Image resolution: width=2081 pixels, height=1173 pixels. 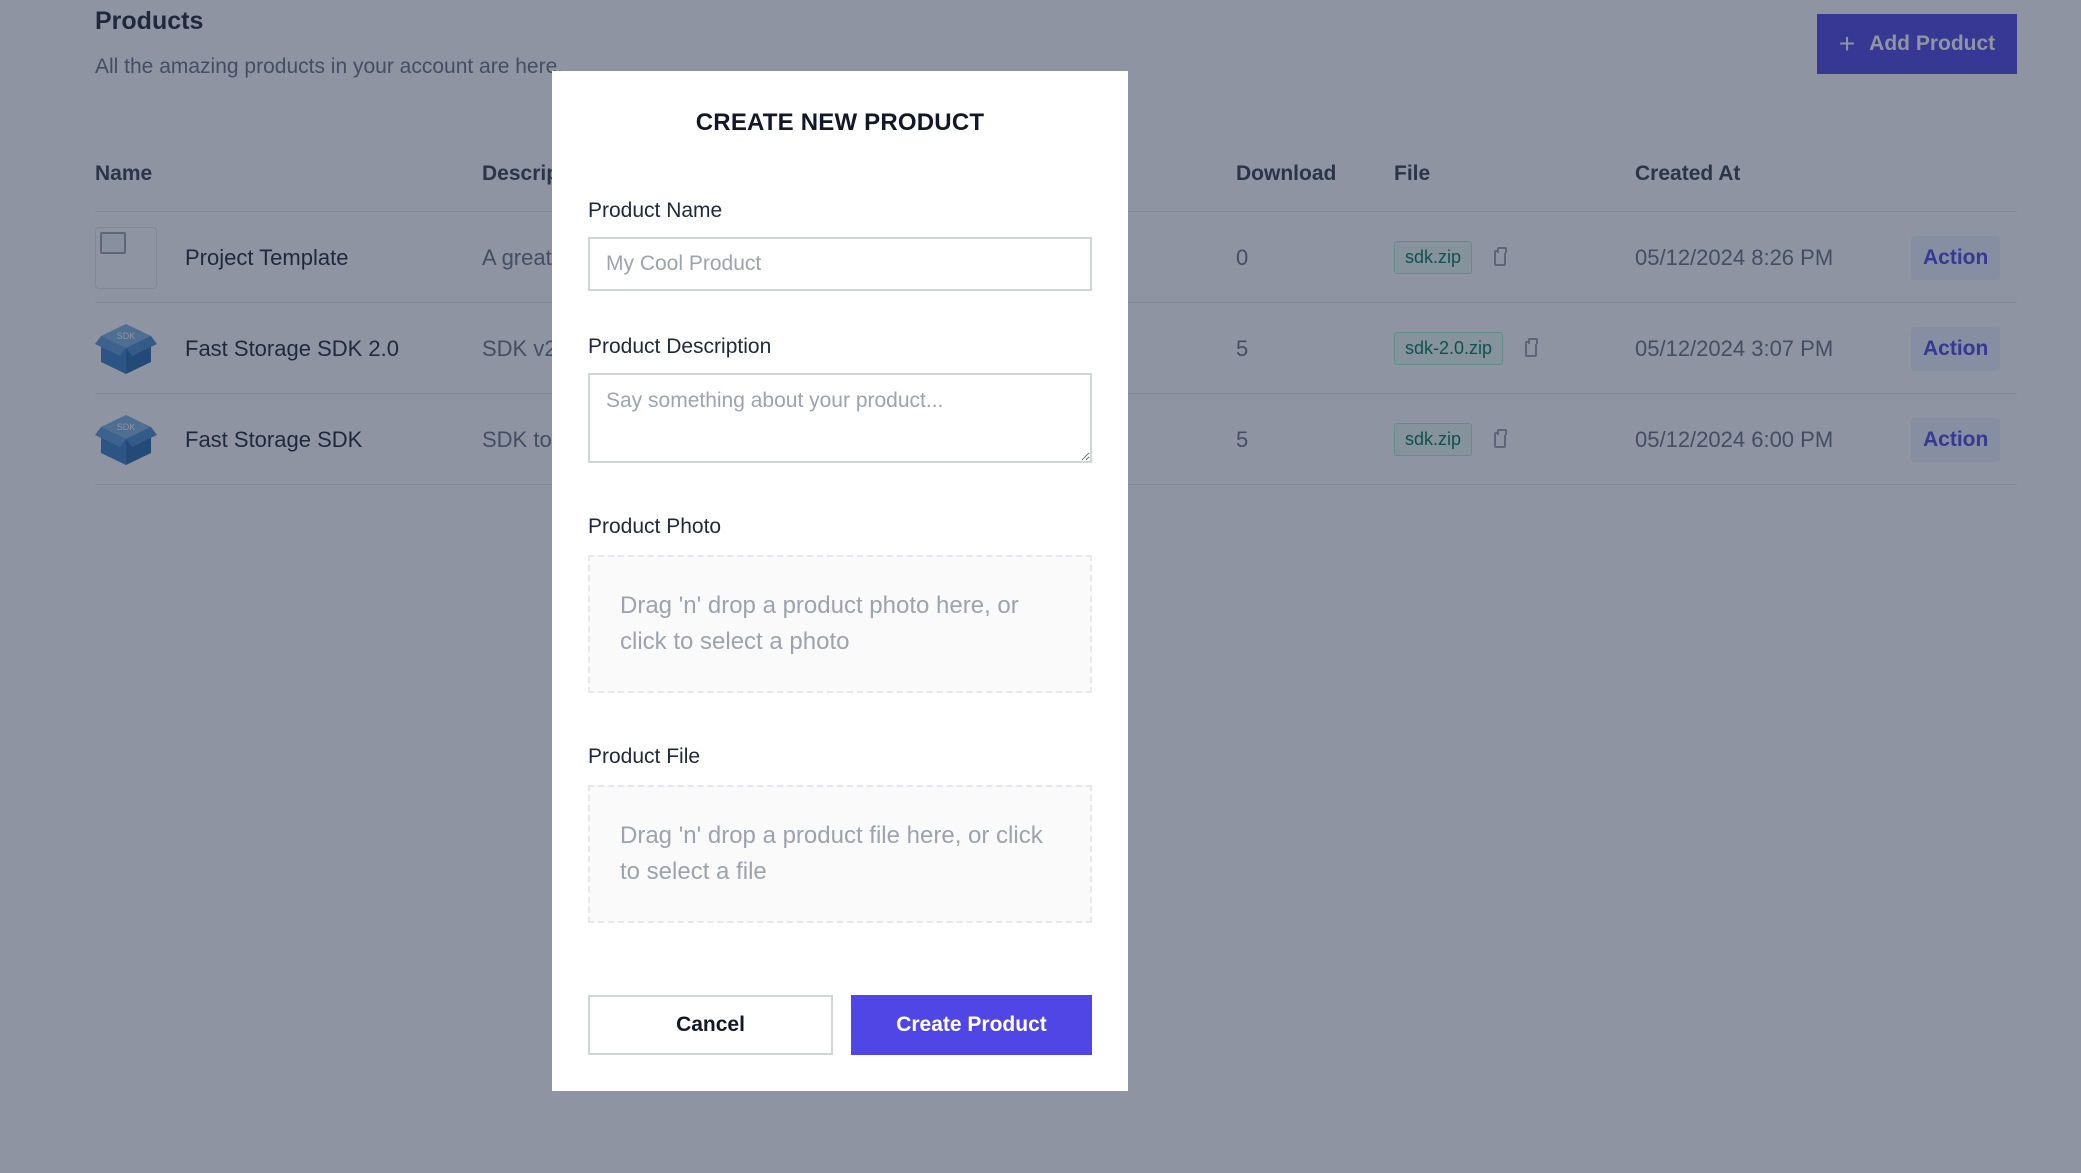 I want to click on product-file-label: Product File, so click(x=644, y=756).